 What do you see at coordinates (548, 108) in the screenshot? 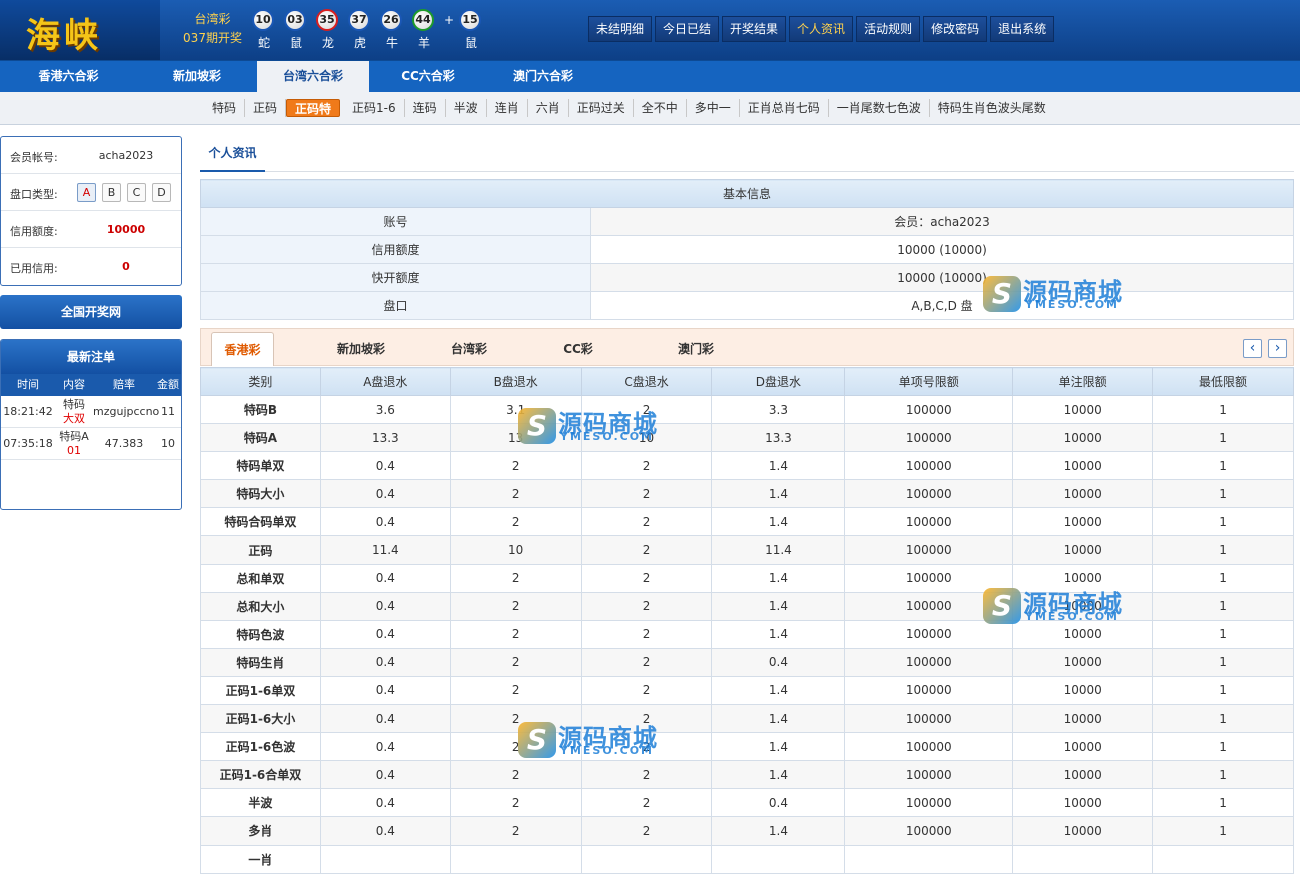
I see `play-type-item: 六肖` at bounding box center [548, 108].